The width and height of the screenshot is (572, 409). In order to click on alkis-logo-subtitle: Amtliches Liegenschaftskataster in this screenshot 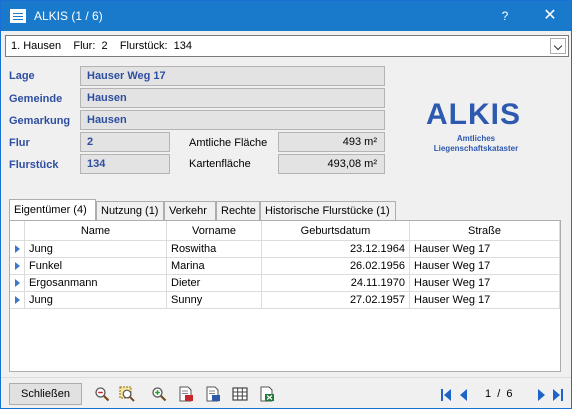, I will do `click(476, 144)`.